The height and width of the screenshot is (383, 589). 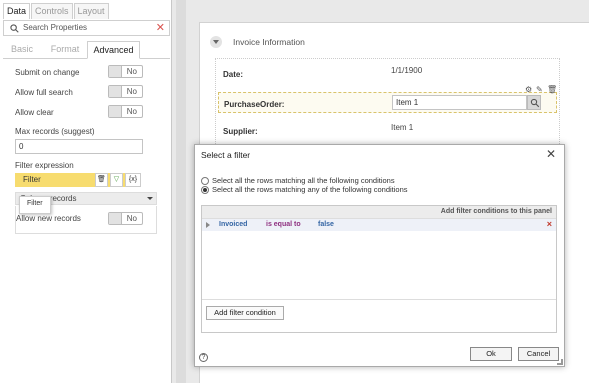 I want to click on allow-clear-toggle: No, so click(x=125, y=111).